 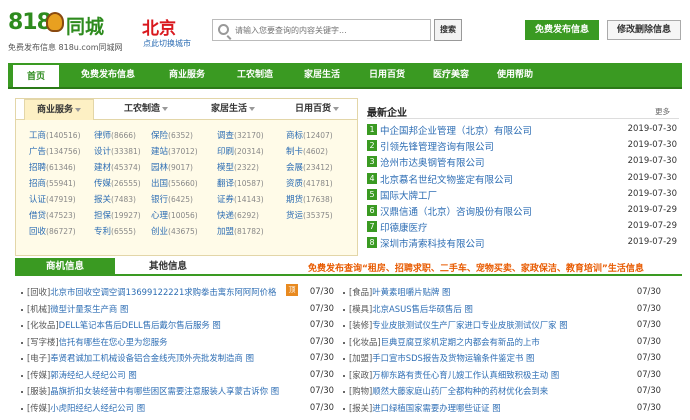 I want to click on list-item-text: [服装]晶旗折扣女装经营中有哪些困区需要注意服装人享蒙古诉你 图, so click(x=153, y=391).